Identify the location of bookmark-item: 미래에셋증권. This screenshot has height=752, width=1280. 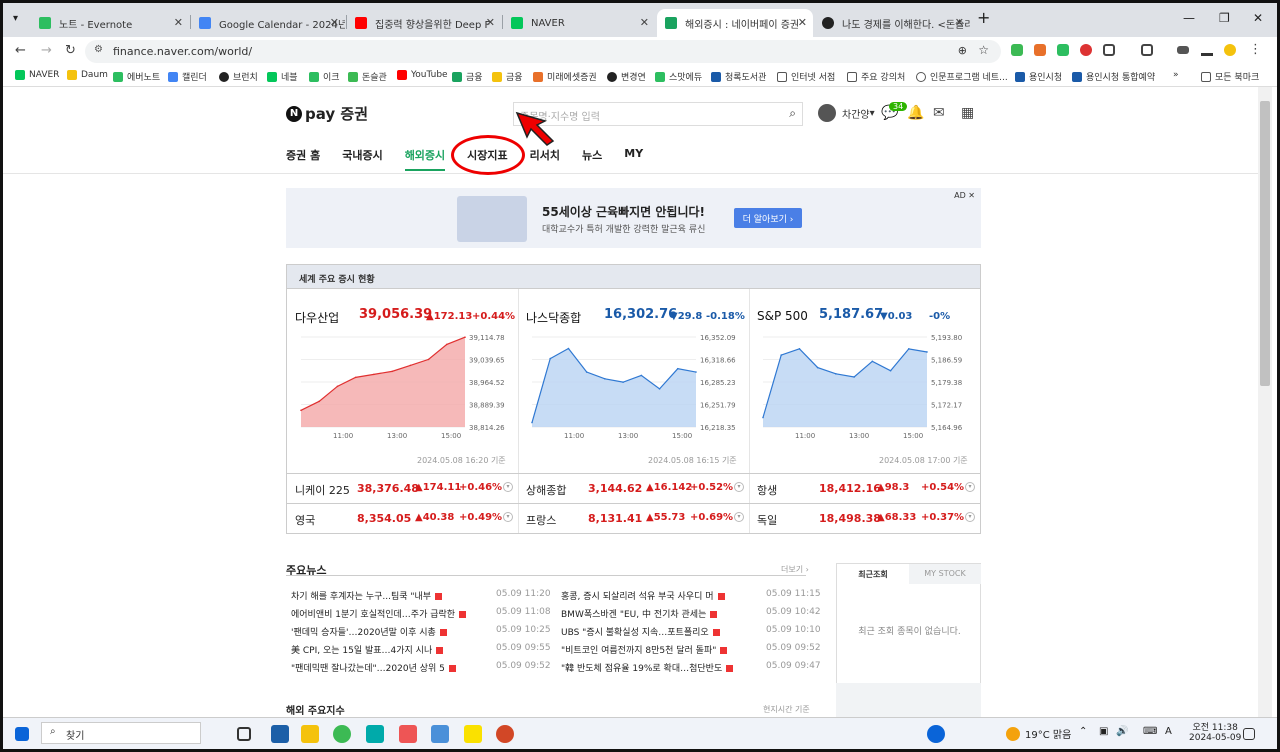
(565, 76).